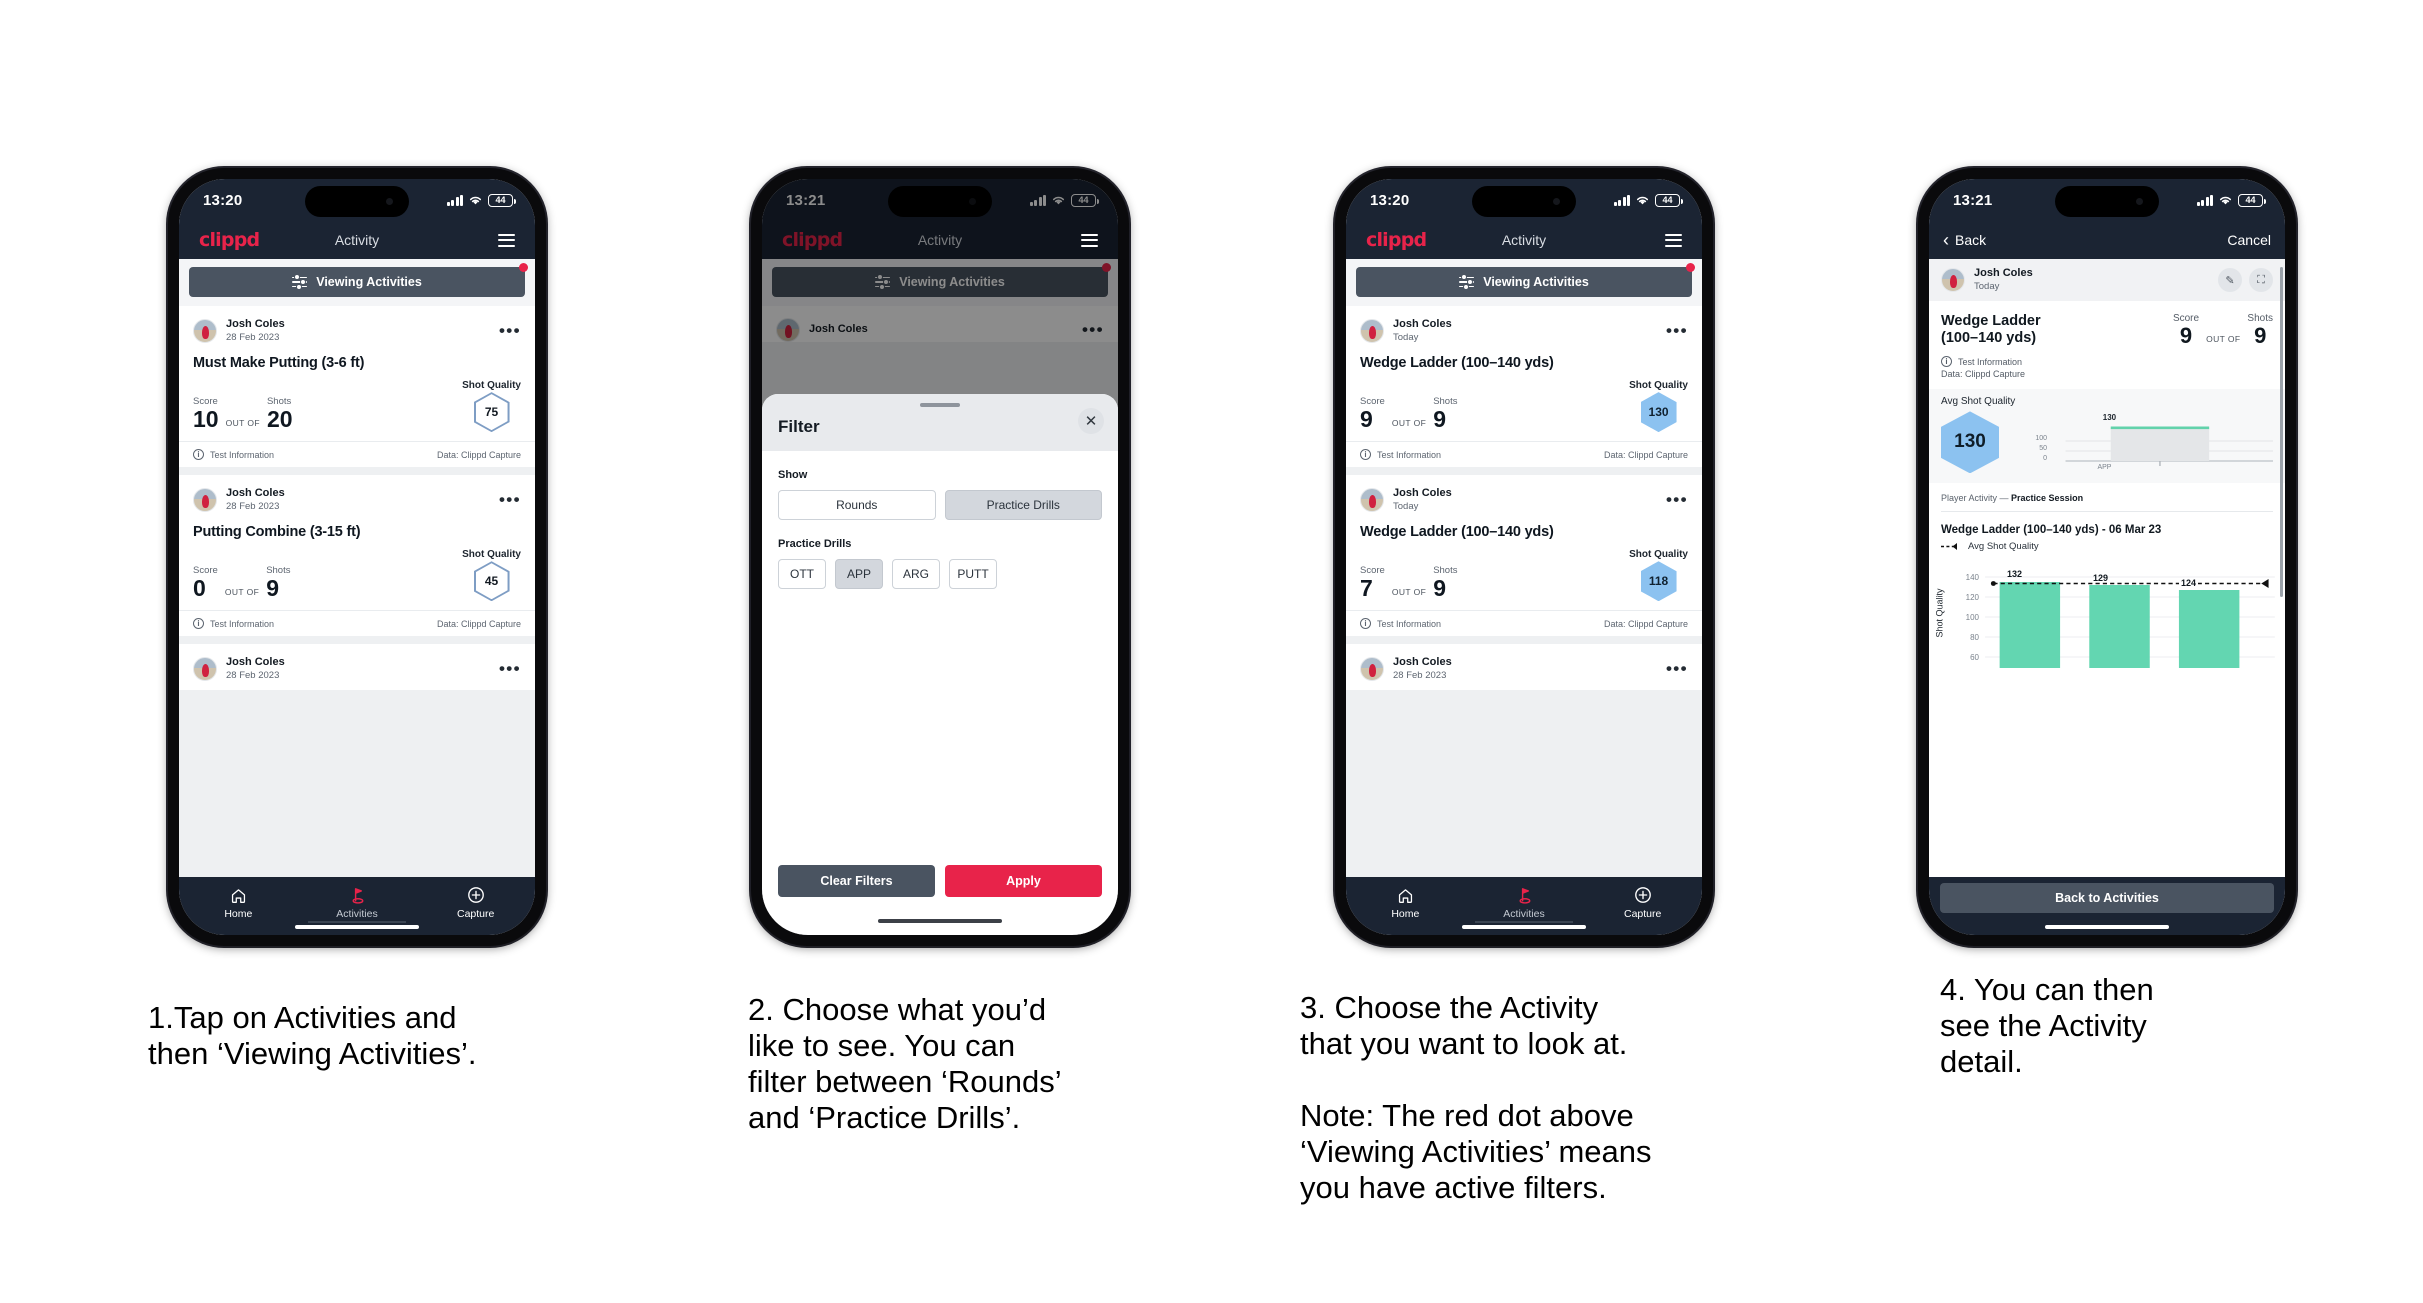  What do you see at coordinates (857, 505) in the screenshot?
I see `show-option-rounds: Rounds` at bounding box center [857, 505].